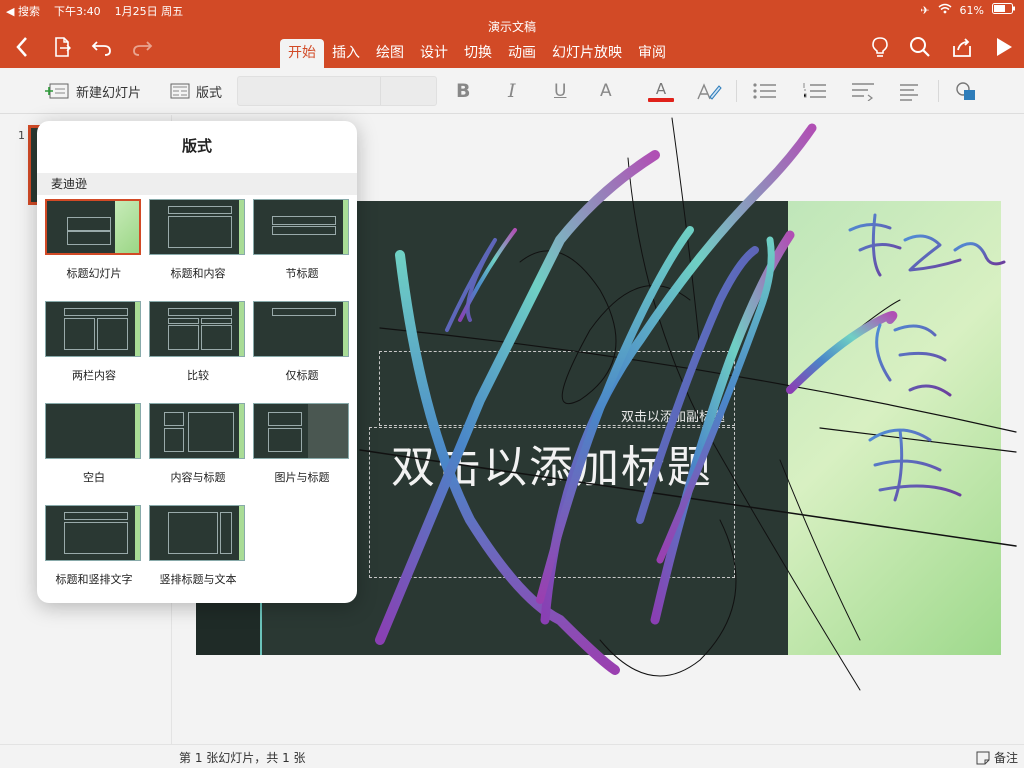  Describe the element at coordinates (94, 375) in the screenshot. I see `layout-label: 两栏内容` at that location.